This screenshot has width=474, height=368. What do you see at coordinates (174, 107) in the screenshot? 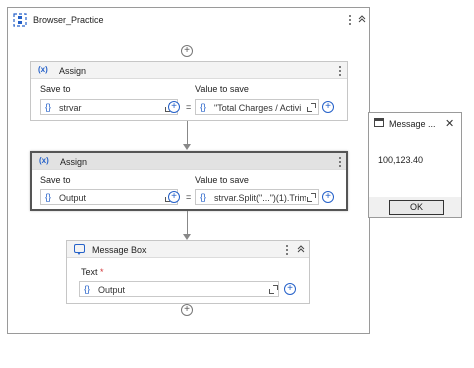
I see `assign-1-save-to-add-icon: +` at bounding box center [174, 107].